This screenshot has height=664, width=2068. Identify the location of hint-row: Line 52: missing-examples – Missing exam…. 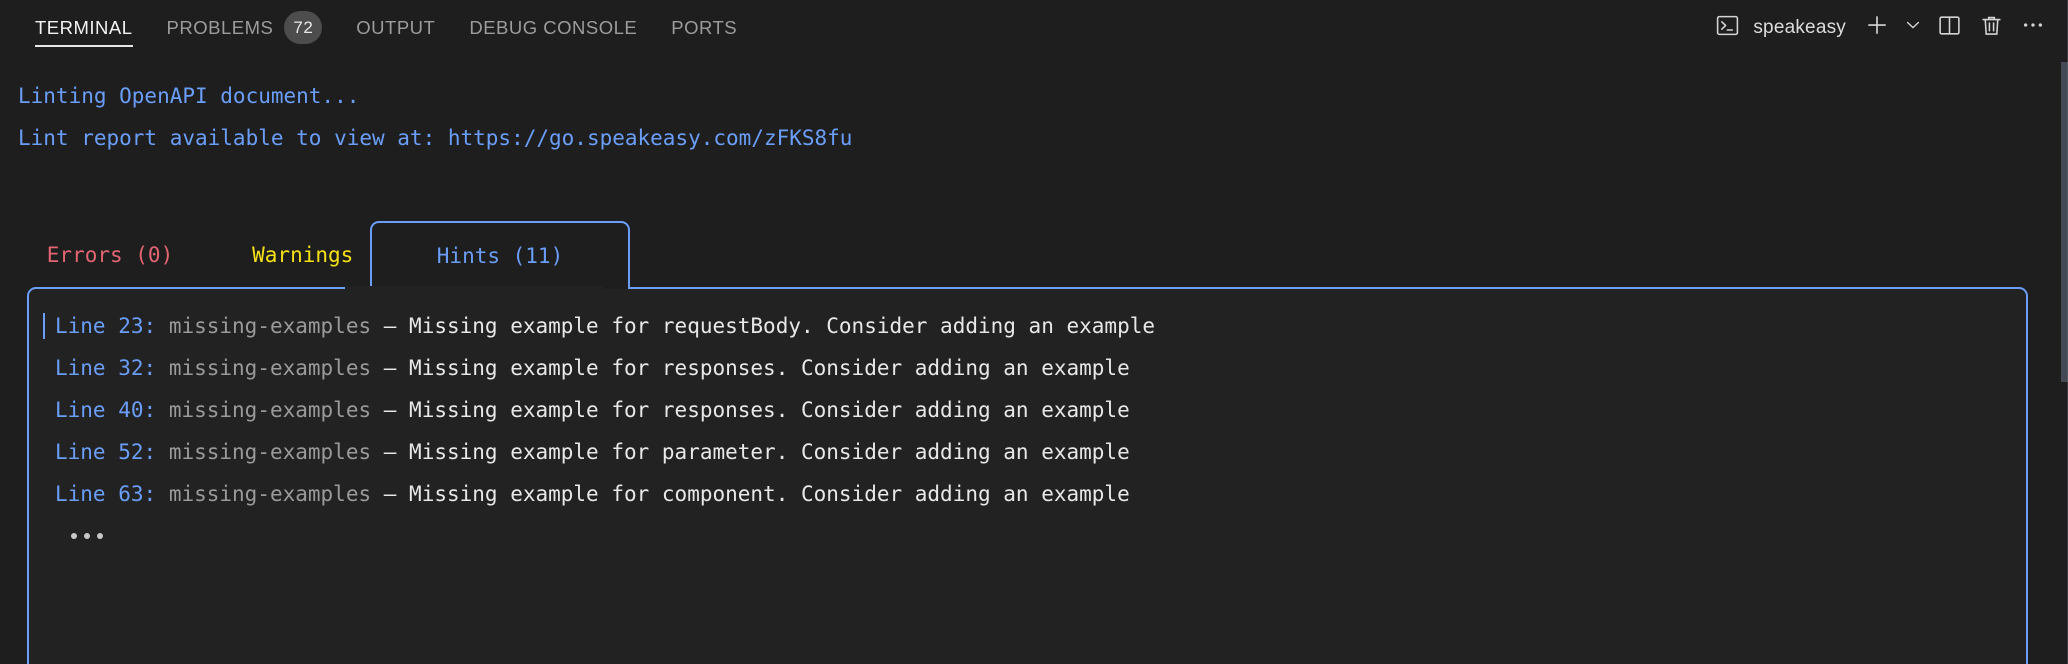
(1027, 452).